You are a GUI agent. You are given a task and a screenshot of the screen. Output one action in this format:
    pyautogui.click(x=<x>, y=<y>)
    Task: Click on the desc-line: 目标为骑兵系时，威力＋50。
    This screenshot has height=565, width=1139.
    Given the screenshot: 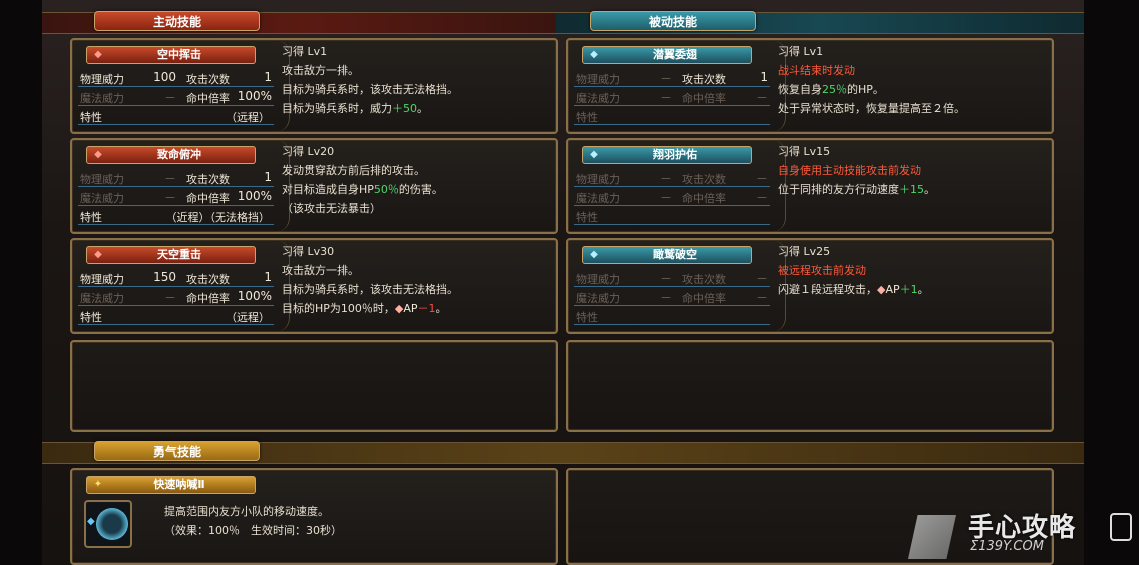 What is the action you would take?
    pyautogui.click(x=355, y=108)
    